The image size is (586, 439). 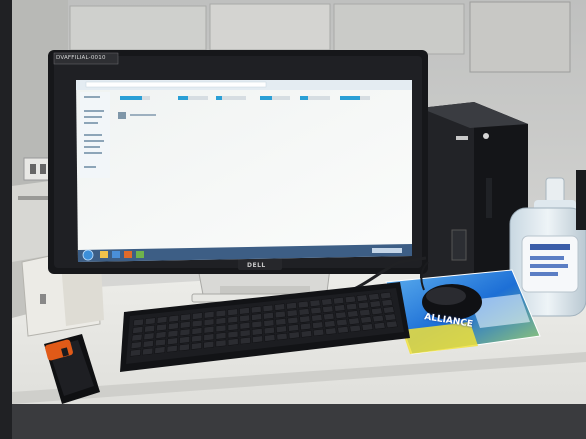 I want to click on monitor-asset-tag: DVAFFILIAL-0010, so click(x=81, y=58).